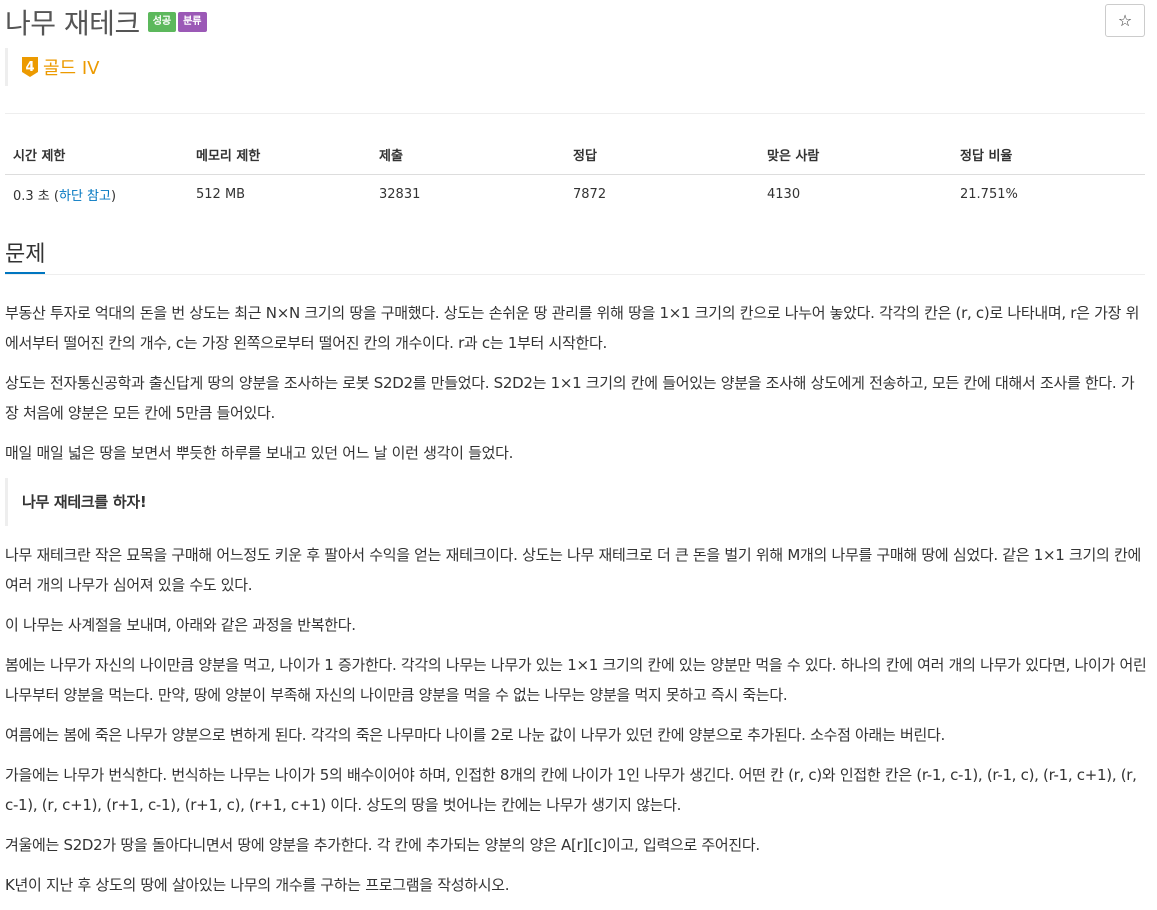 The height and width of the screenshot is (910, 1157). Describe the element at coordinates (784, 194) in the screenshot. I see `solvers-value: 4130` at that location.